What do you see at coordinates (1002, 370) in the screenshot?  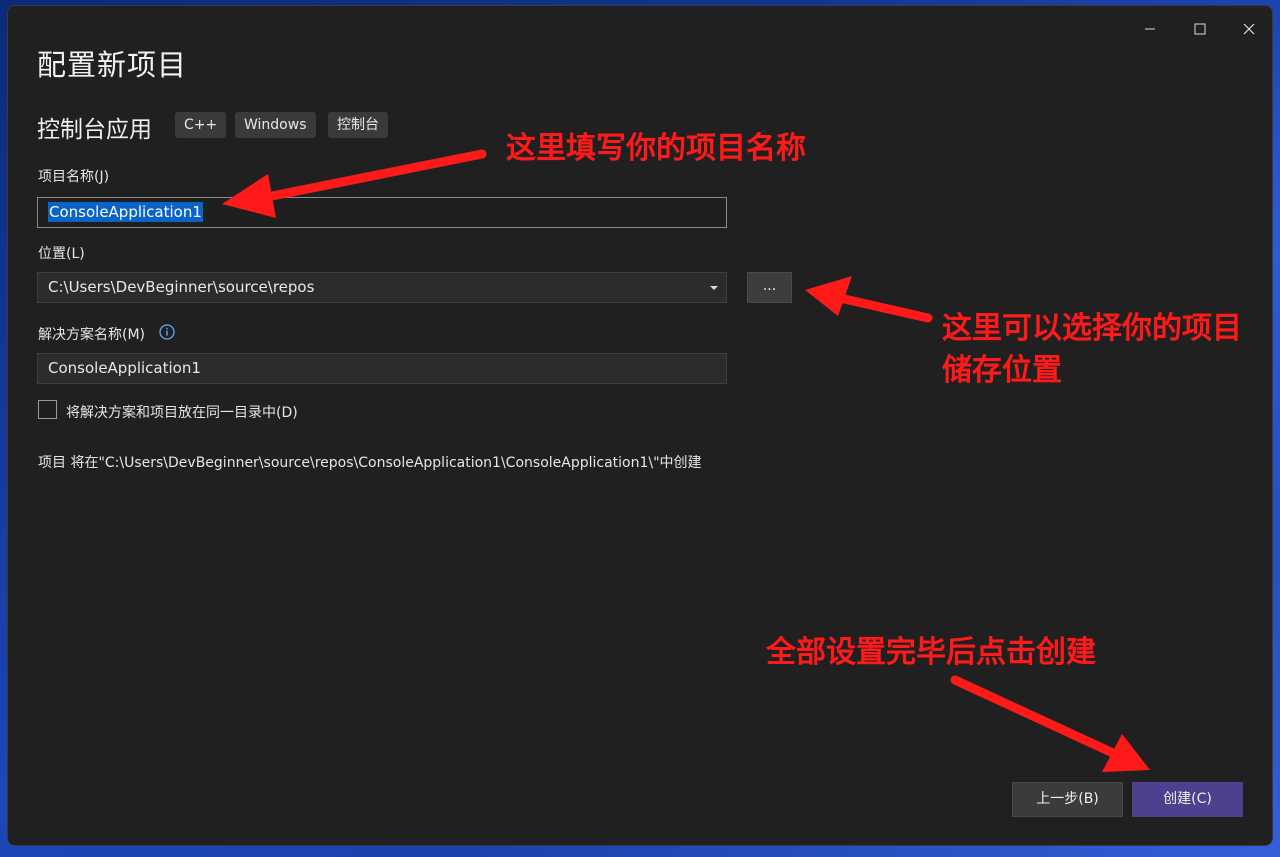 I see `annotation-location-hint-line2: 储存位置` at bounding box center [1002, 370].